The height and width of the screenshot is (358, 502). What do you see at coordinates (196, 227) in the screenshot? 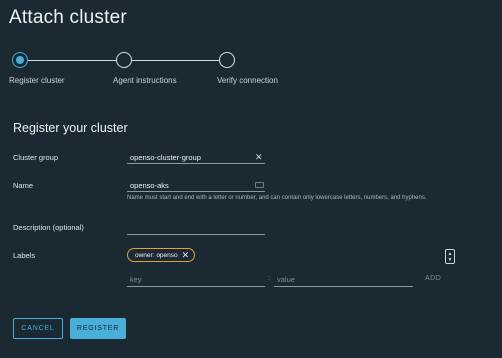
I see `description-input` at bounding box center [196, 227].